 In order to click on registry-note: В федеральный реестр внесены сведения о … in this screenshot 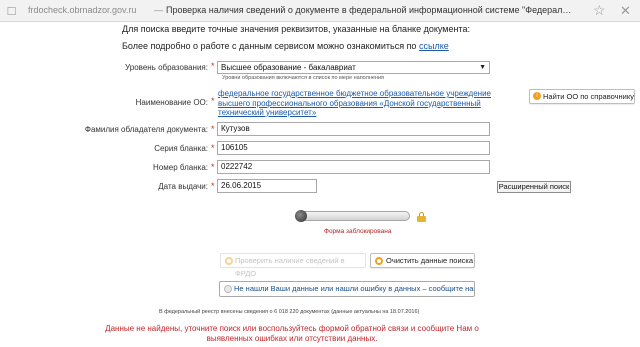, I will do `click(289, 312)`.